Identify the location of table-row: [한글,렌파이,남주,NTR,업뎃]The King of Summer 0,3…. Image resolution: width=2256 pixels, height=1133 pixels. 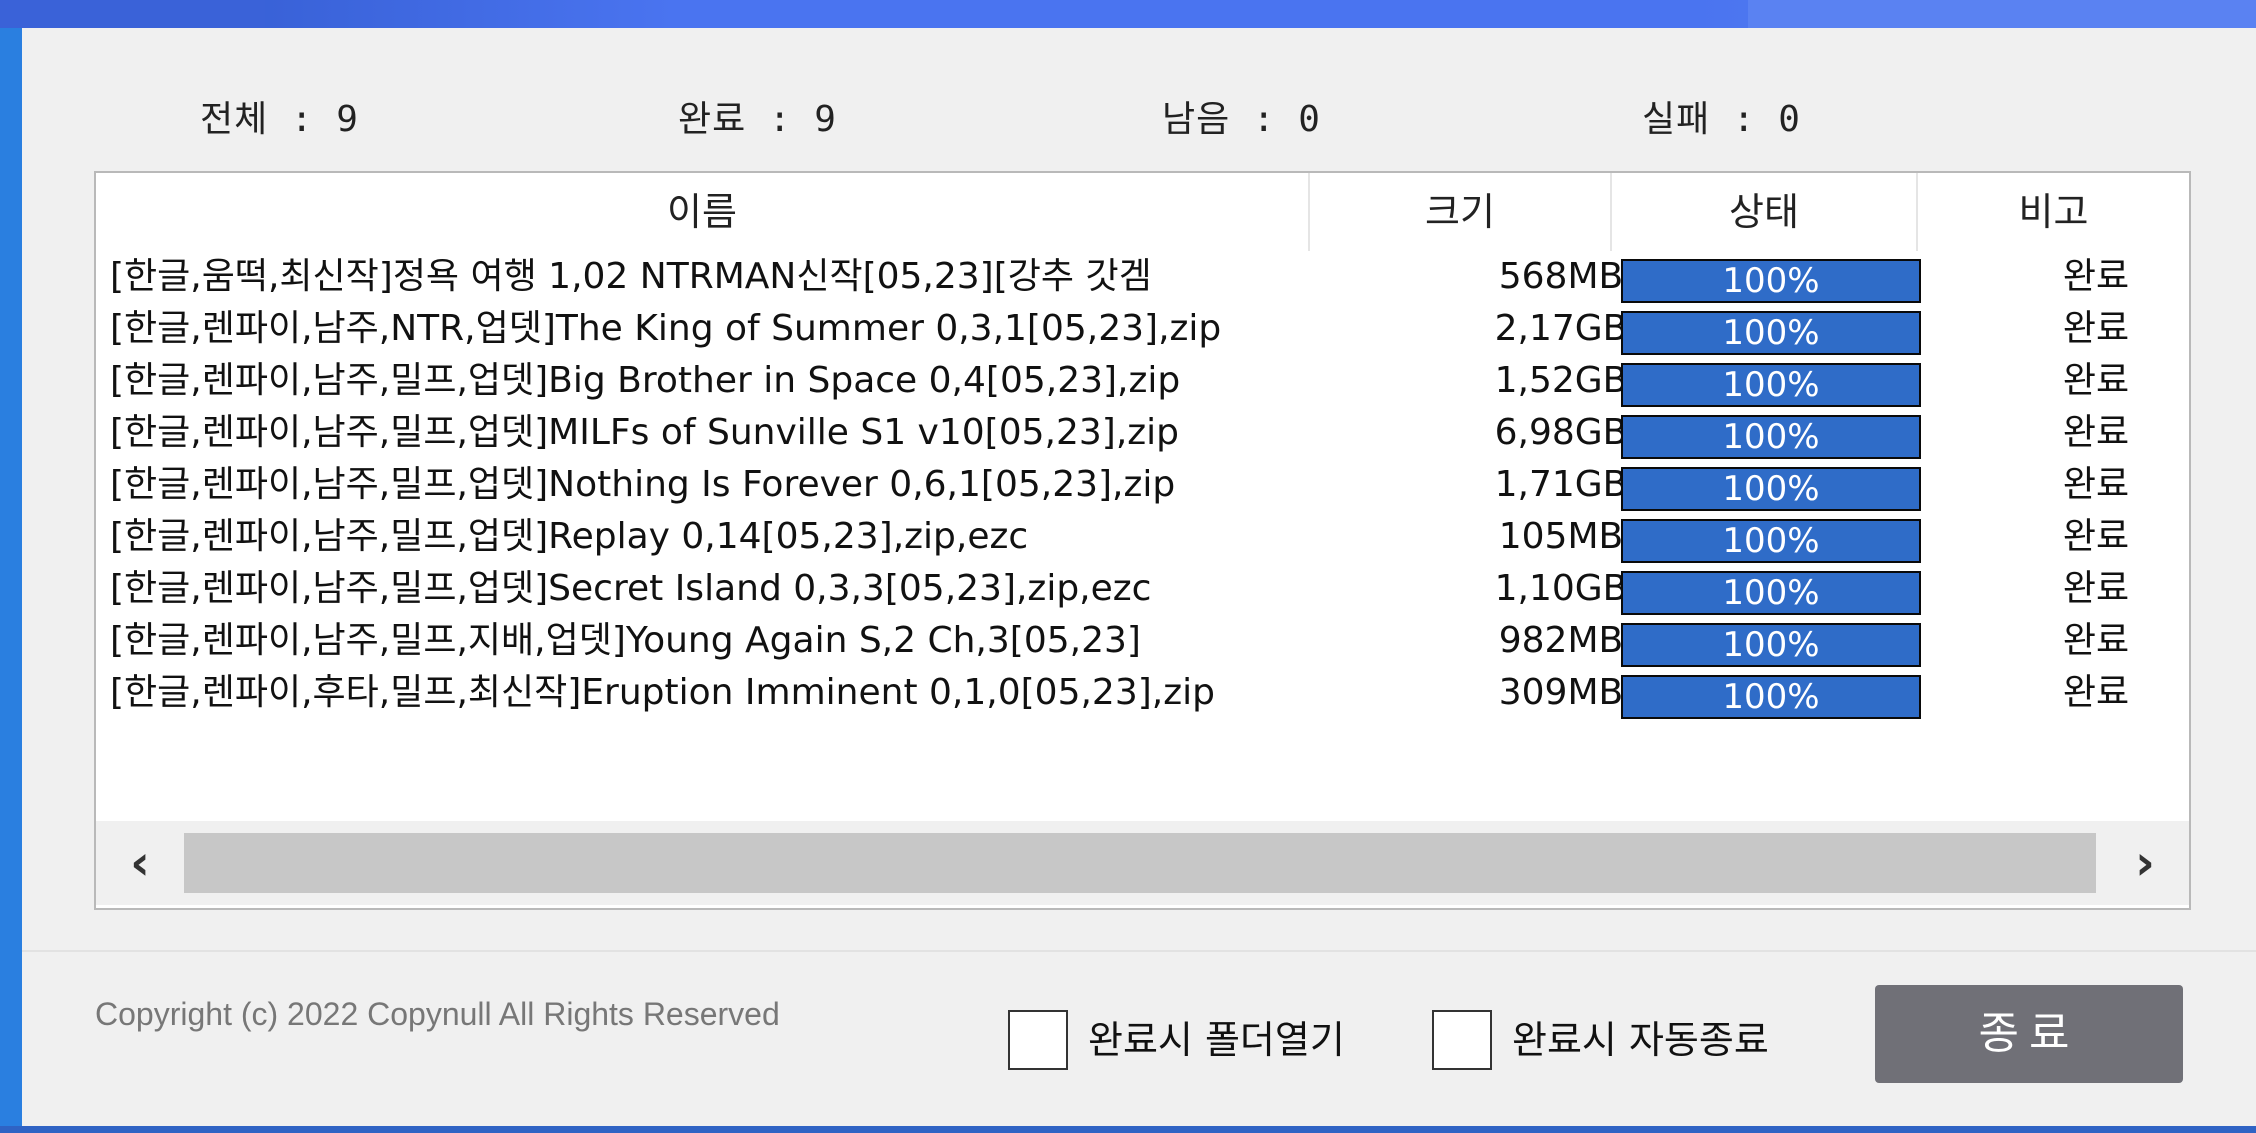
(1142, 329).